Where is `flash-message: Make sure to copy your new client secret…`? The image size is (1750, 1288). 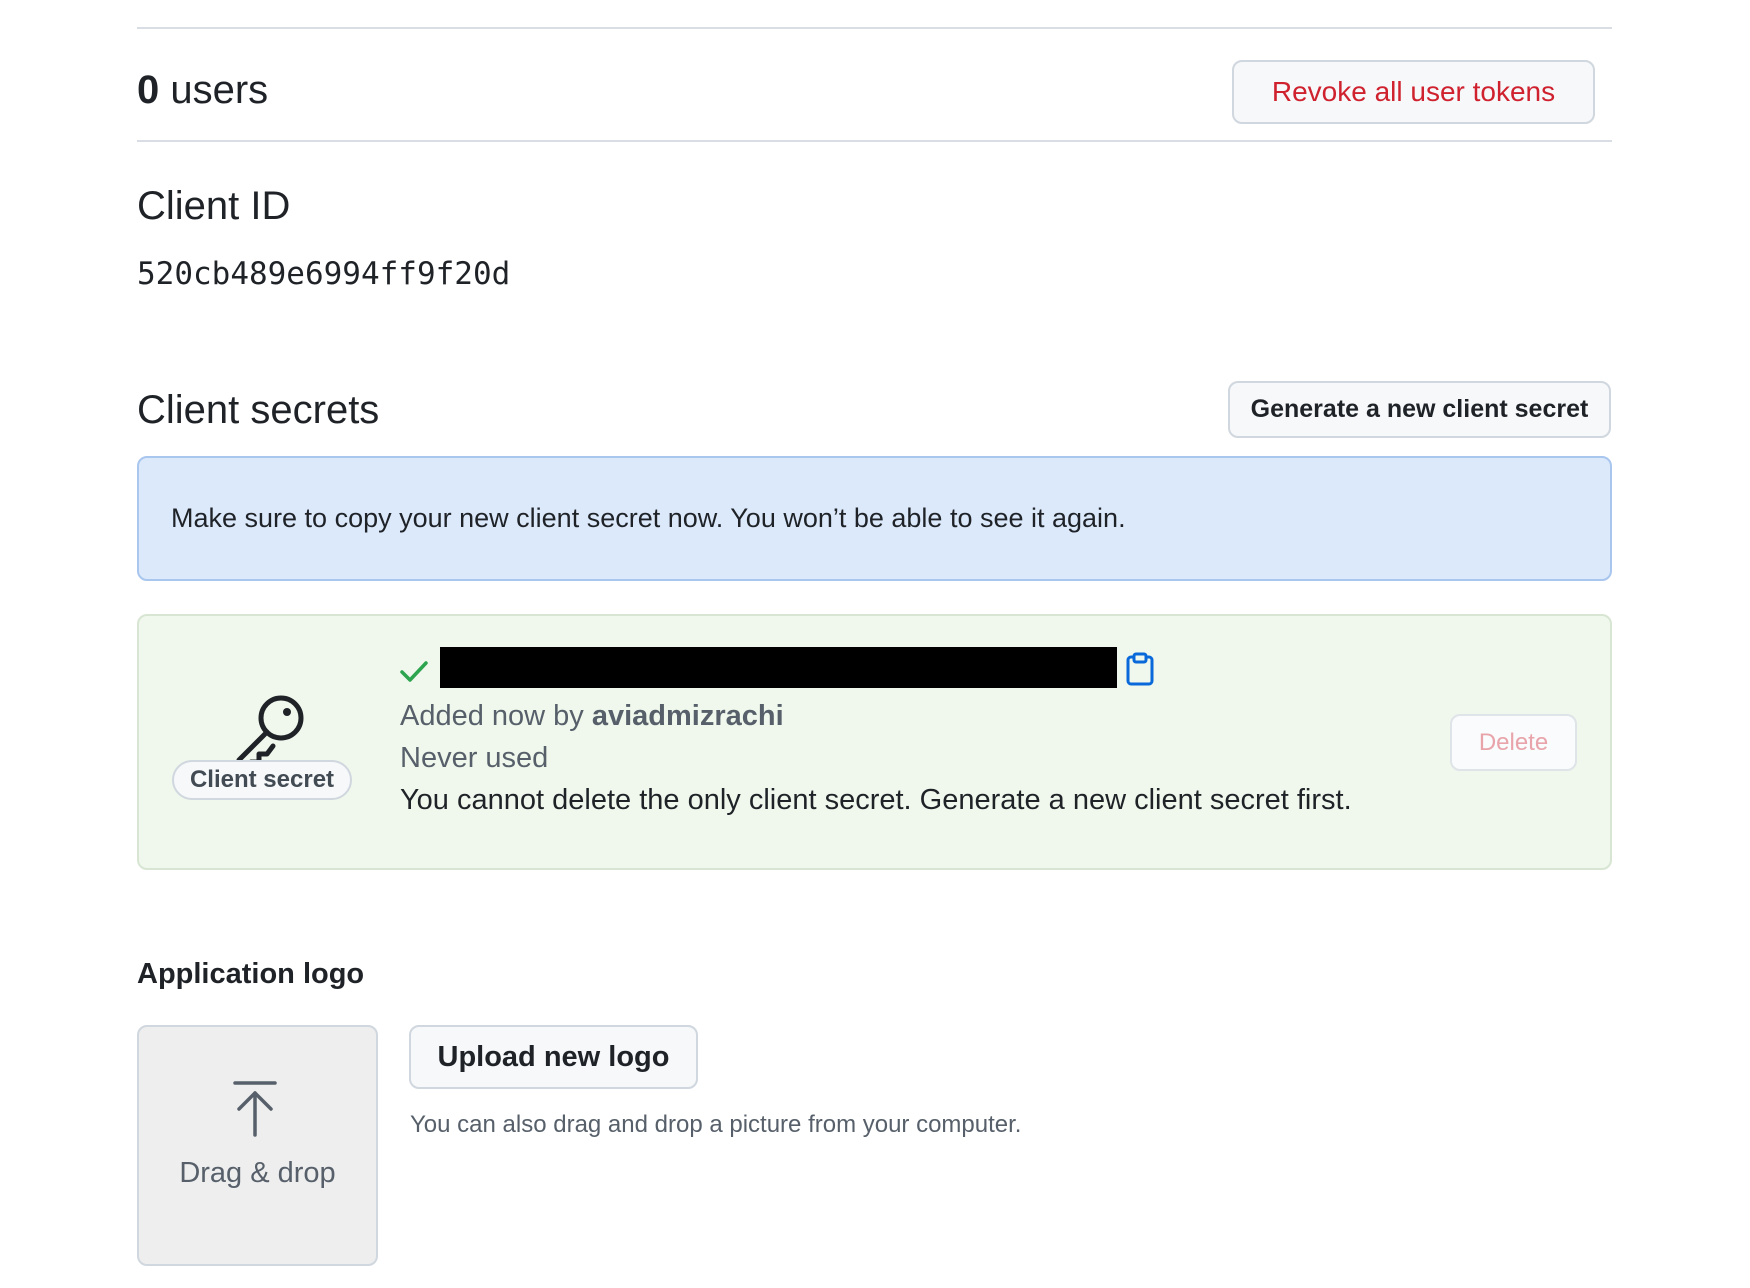 flash-message: Make sure to copy your new client secret… is located at coordinates (648, 518).